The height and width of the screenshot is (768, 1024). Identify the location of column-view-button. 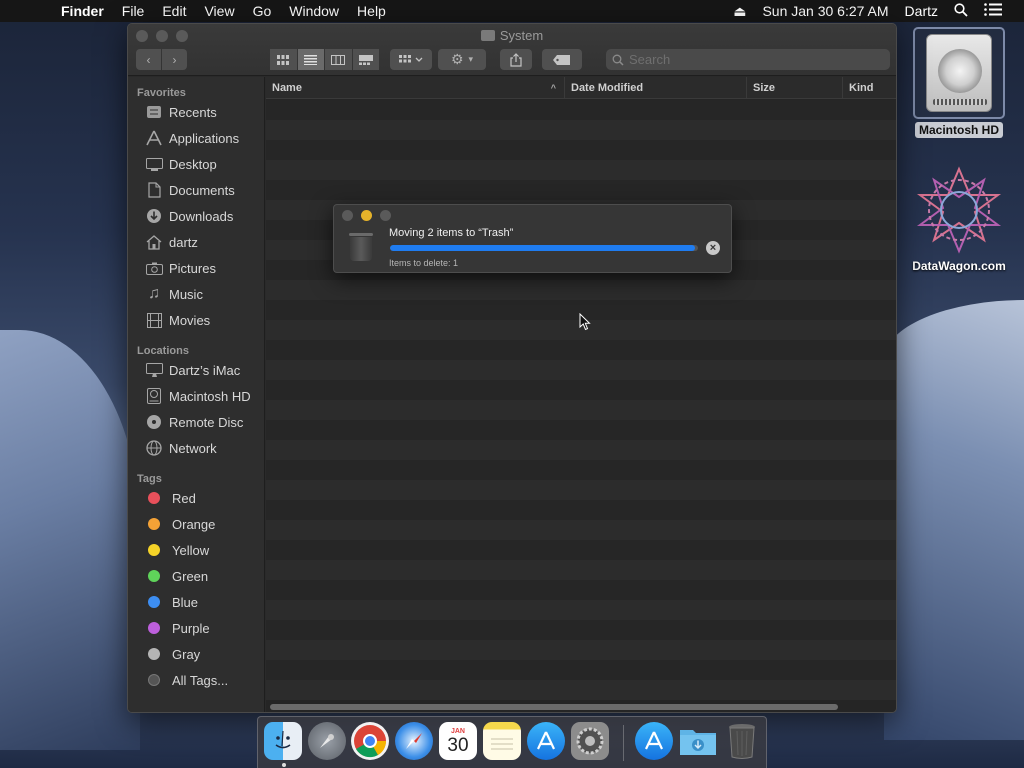
(338, 59).